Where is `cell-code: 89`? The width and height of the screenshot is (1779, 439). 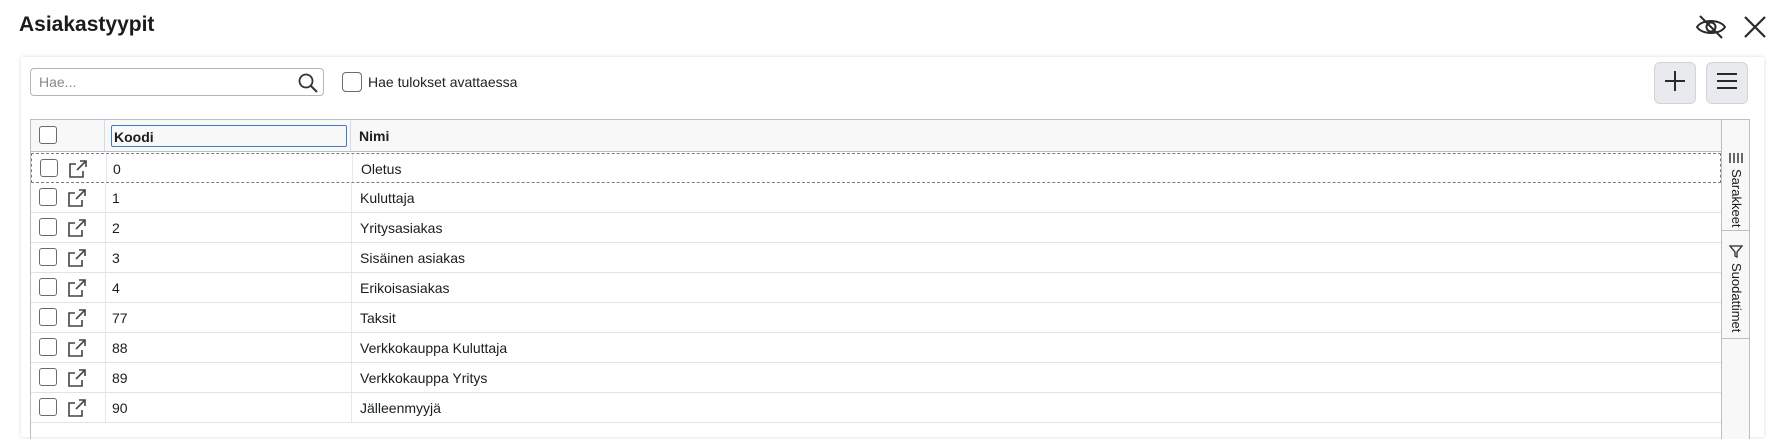
cell-code: 89 is located at coordinates (120, 378).